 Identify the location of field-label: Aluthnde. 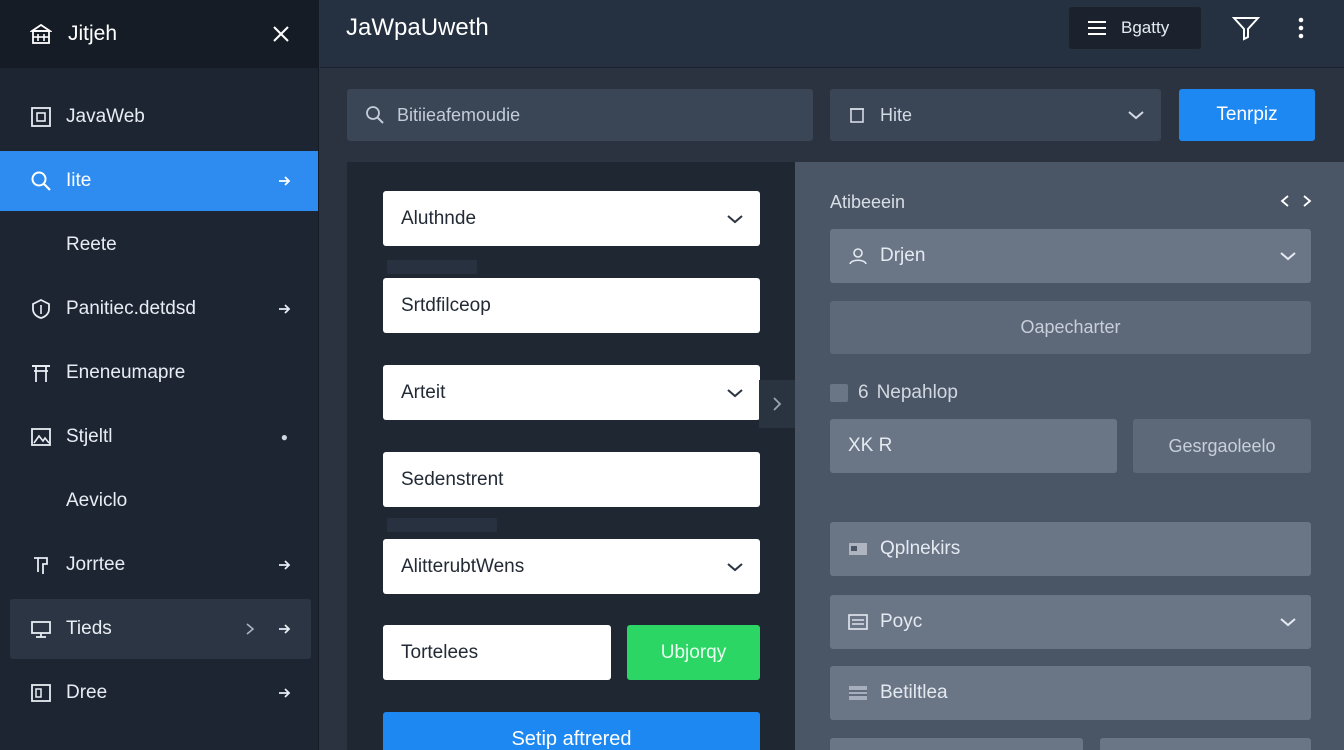
(439, 218).